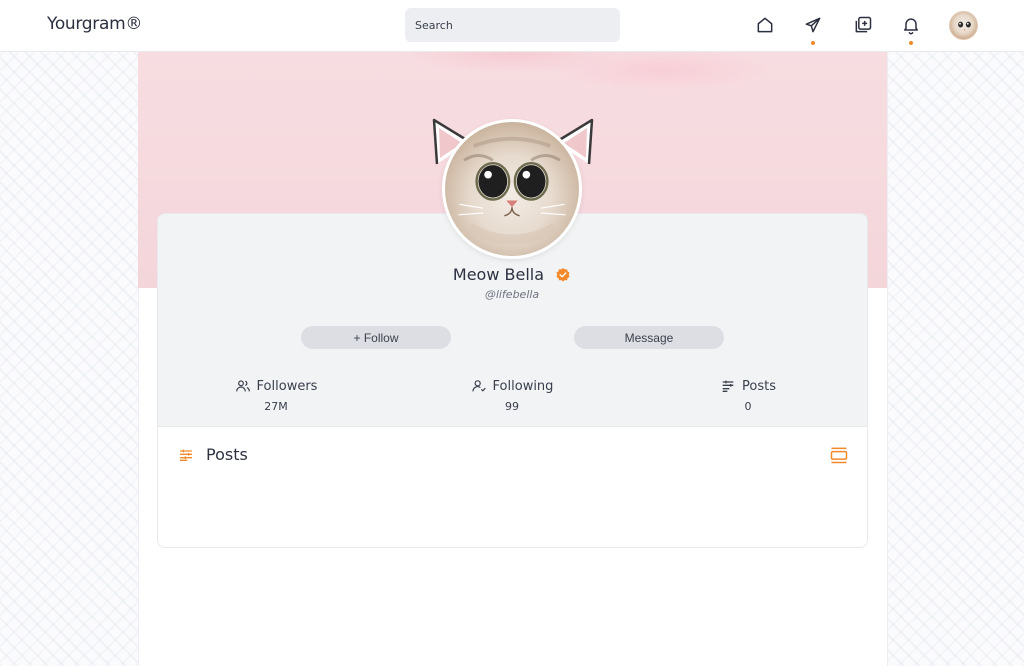  Describe the element at coordinates (242, 386) in the screenshot. I see `users-icon` at that location.